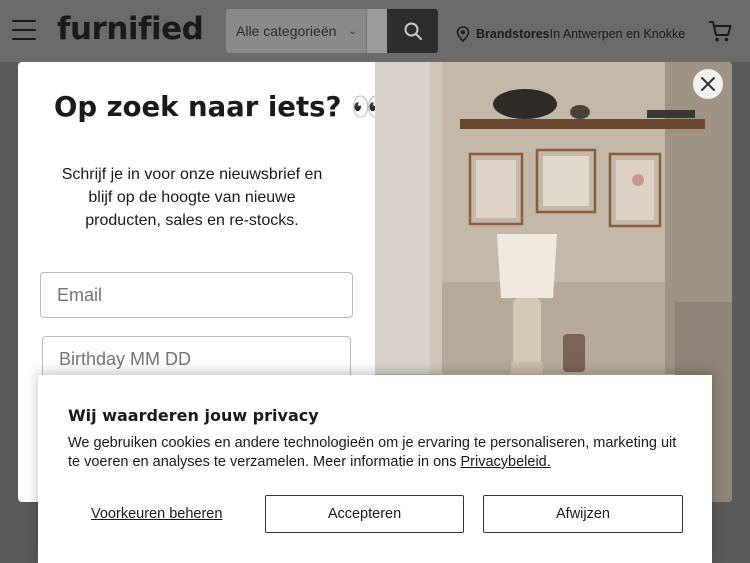 The image size is (750, 563). What do you see at coordinates (220, 107) in the screenshot?
I see `popup-title: Op zoek naar iets? 👀` at bounding box center [220, 107].